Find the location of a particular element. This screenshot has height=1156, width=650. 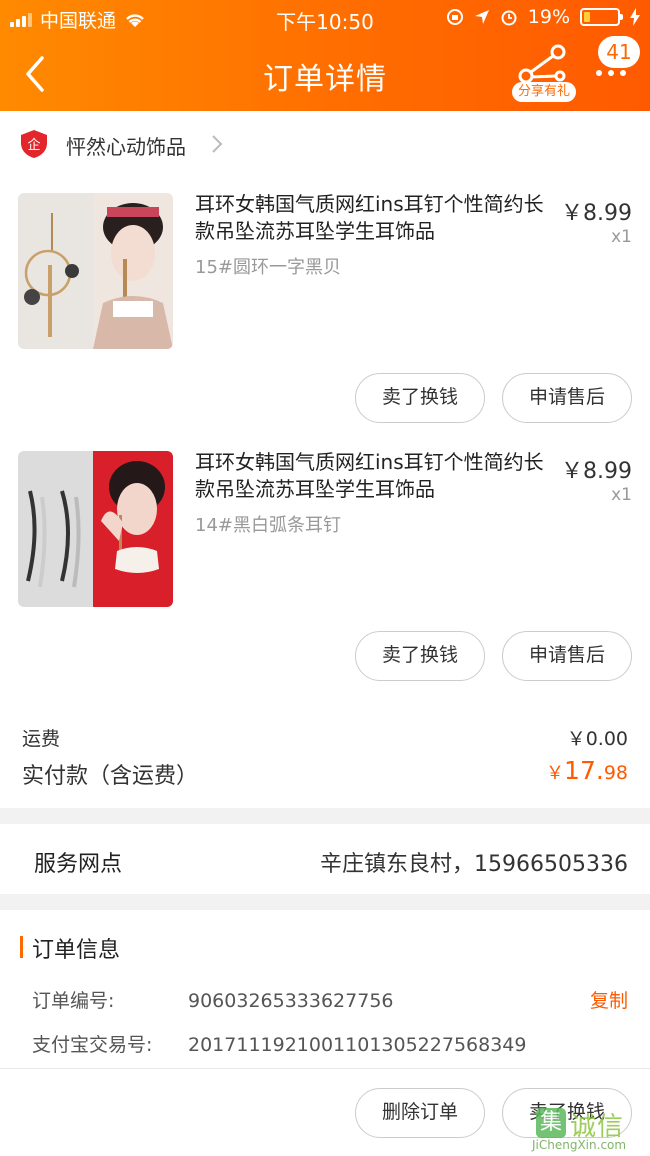

paid-integer: 17. is located at coordinates (584, 770).